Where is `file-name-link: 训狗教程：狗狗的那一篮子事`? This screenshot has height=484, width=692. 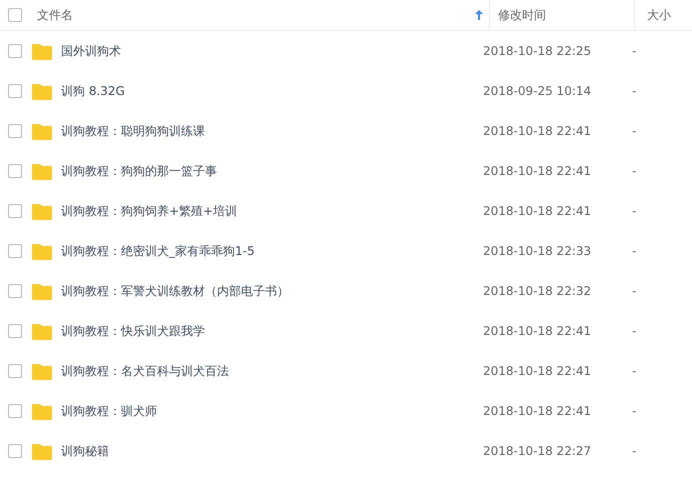
file-name-link: 训狗教程：狗狗的那一篮子事 is located at coordinates (139, 171).